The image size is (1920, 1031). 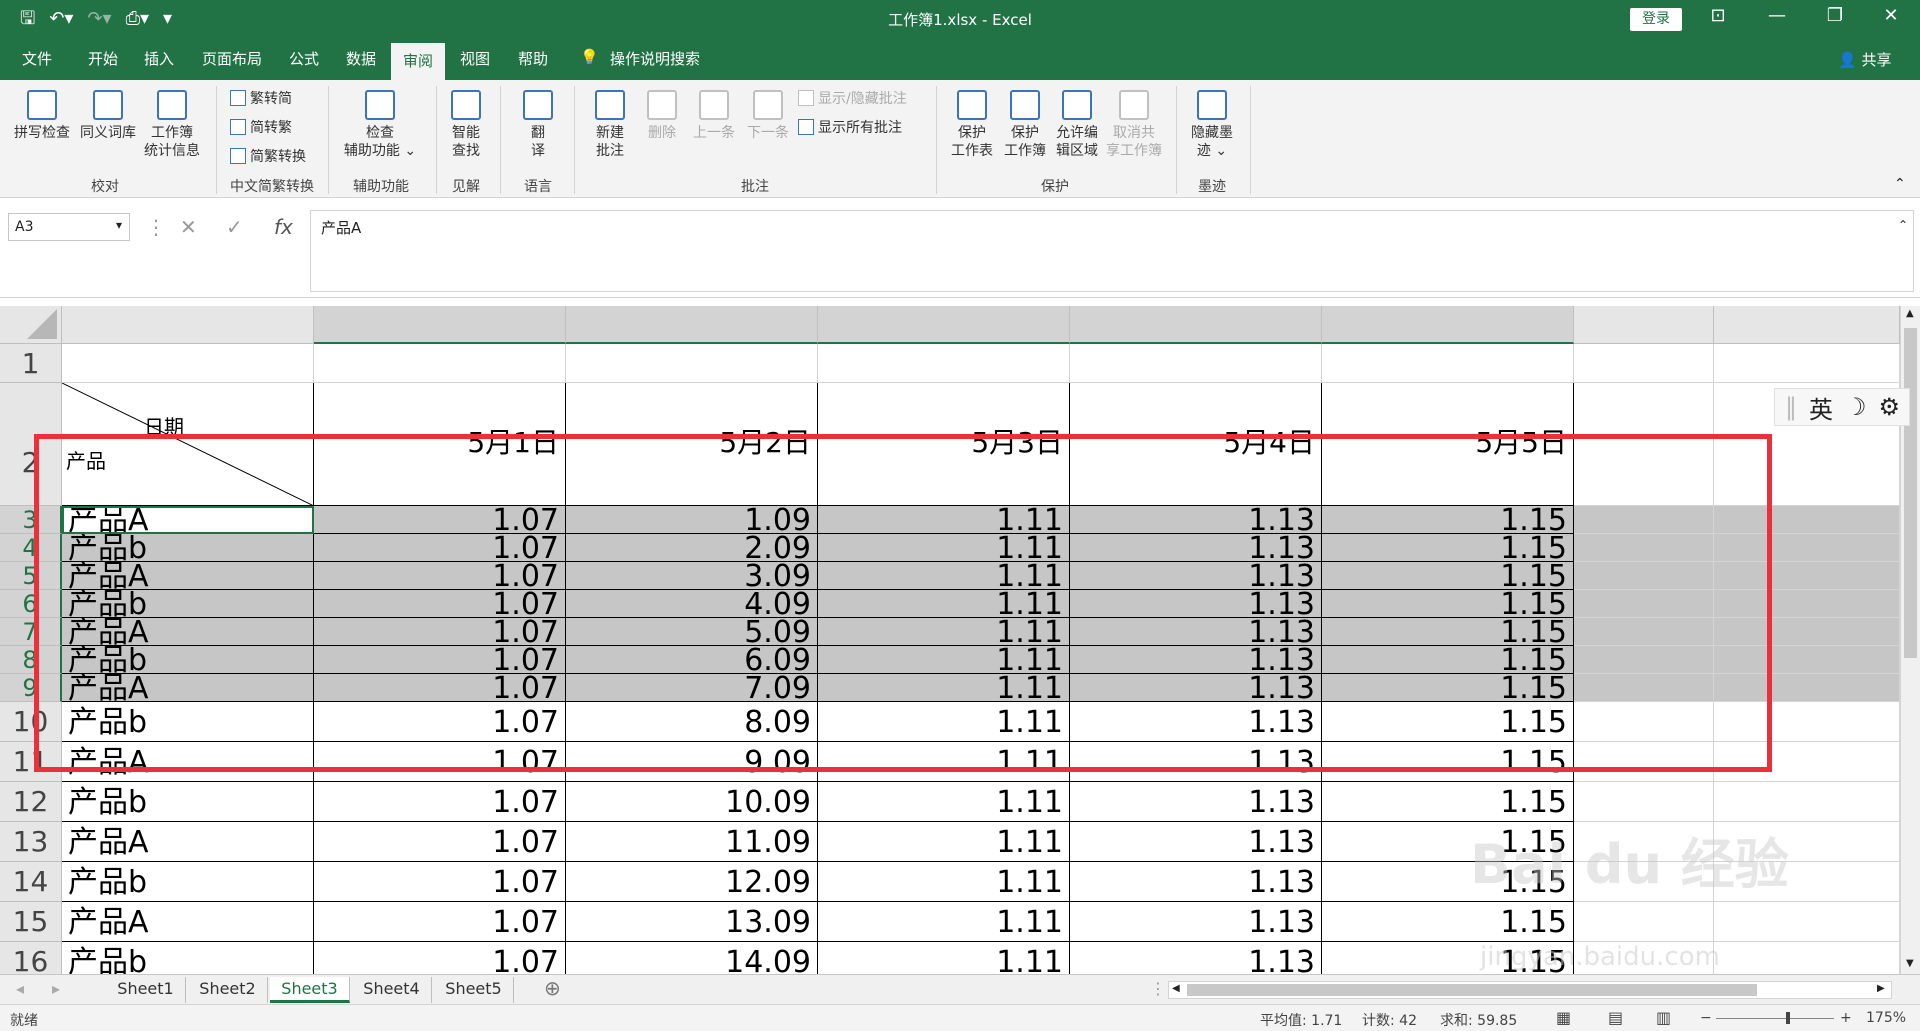 I want to click on unshare-workbook-button: 取消共 享工作簿, so click(x=1134, y=125).